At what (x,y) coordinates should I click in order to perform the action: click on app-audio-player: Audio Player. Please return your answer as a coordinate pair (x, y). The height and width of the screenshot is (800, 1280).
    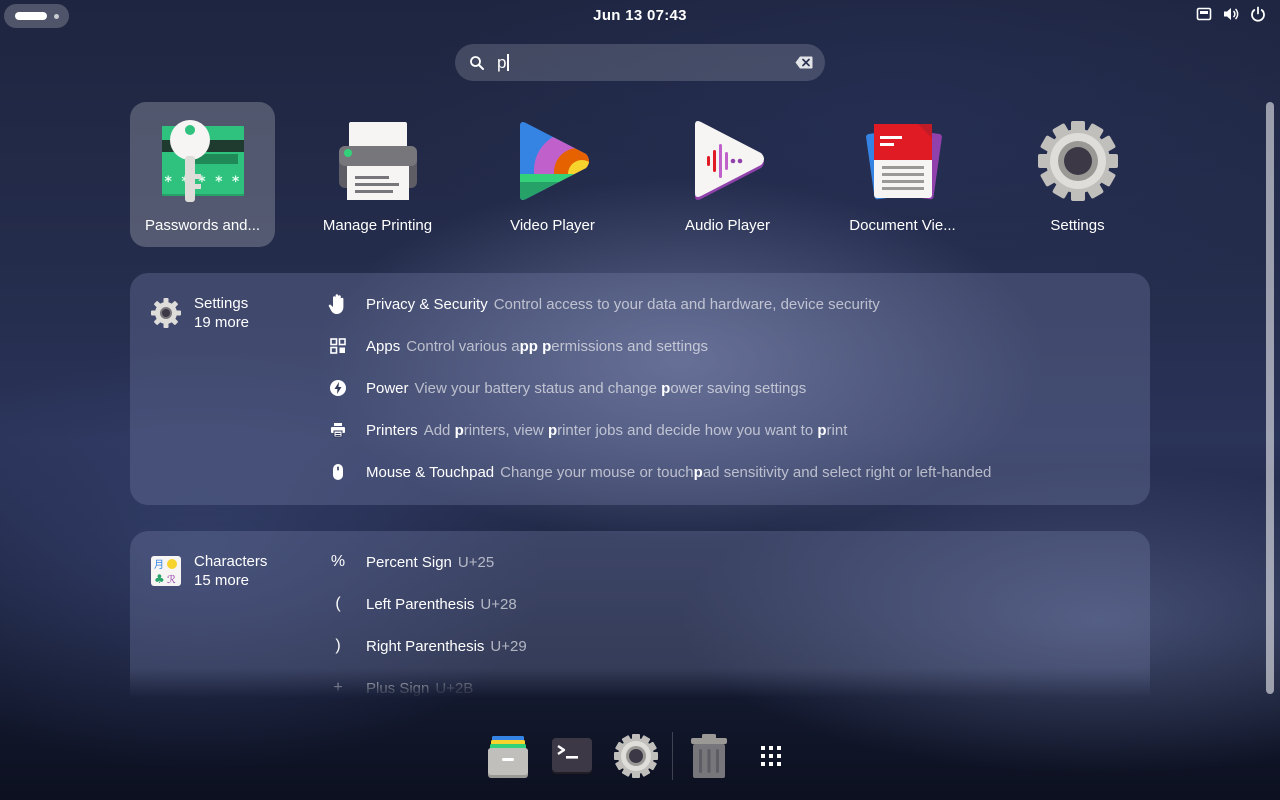
    Looking at the image, I should click on (727, 174).